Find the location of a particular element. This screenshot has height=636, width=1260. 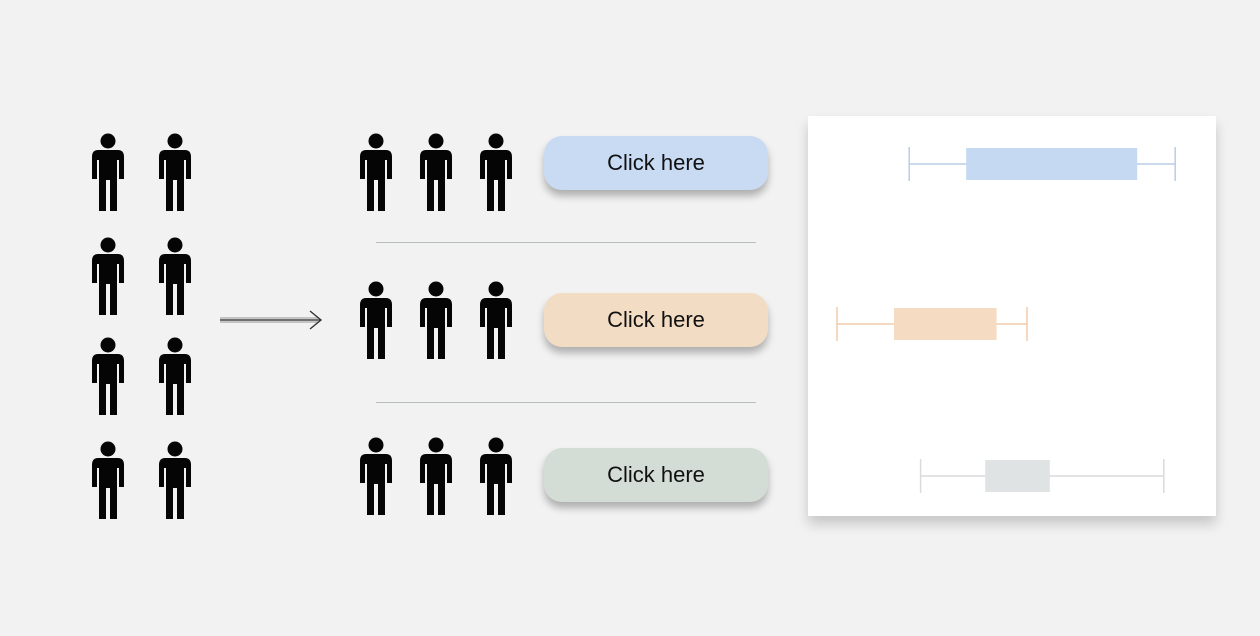

boxplot-chart is located at coordinates (1006, 320).